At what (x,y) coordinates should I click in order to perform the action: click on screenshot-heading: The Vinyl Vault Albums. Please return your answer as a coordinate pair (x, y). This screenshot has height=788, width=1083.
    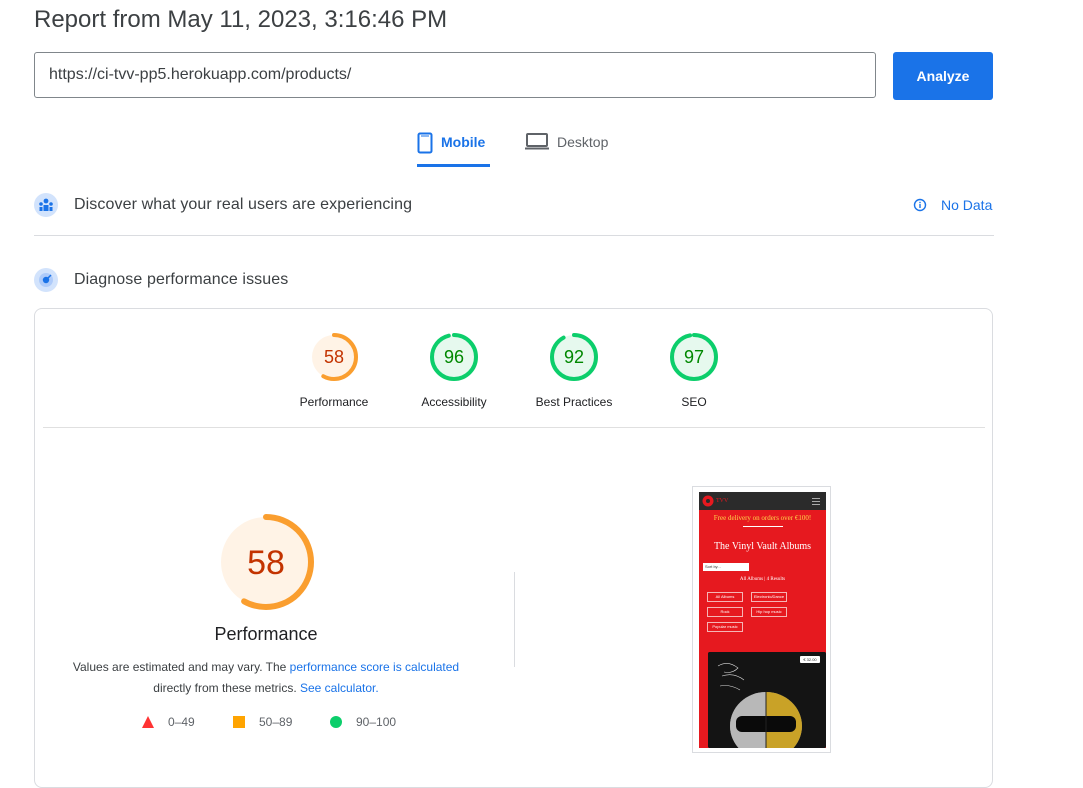
    Looking at the image, I should click on (762, 546).